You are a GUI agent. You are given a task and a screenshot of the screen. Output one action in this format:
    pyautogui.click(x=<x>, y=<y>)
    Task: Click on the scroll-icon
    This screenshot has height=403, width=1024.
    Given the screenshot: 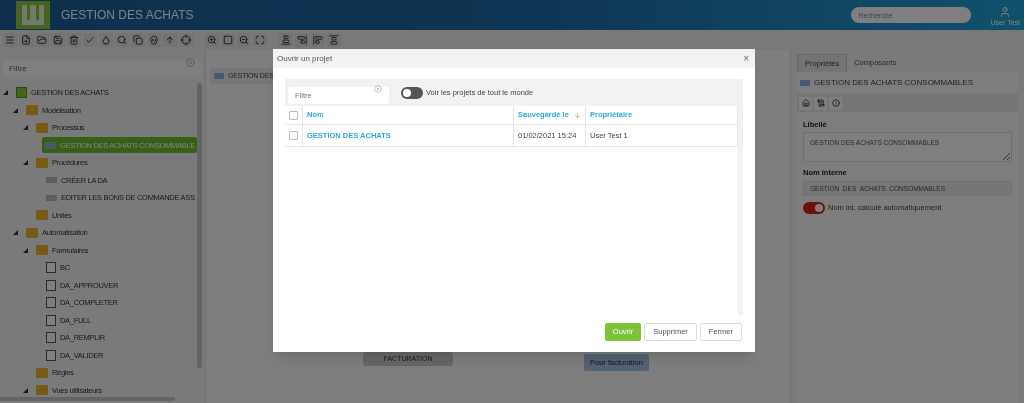 What is the action you would take?
    pyautogui.click(x=820, y=103)
    